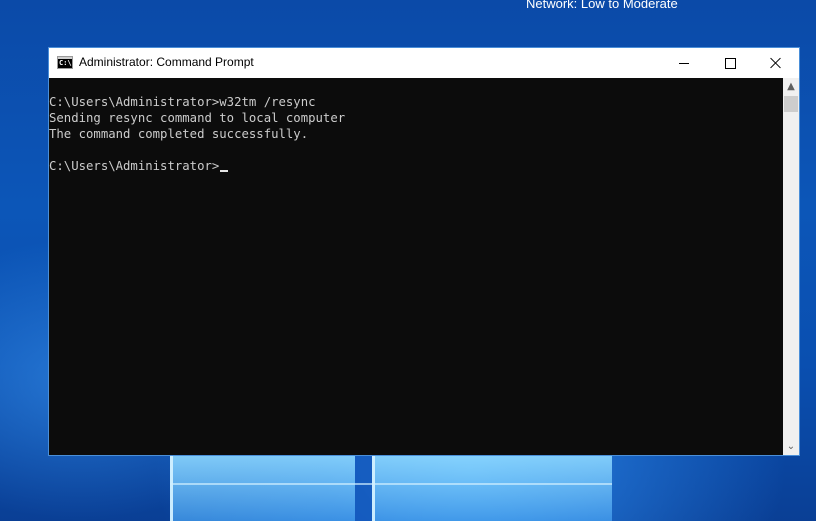  Describe the element at coordinates (424, 63) in the screenshot. I see `title-bar: C:\ Administrator: Command Prompt` at that location.